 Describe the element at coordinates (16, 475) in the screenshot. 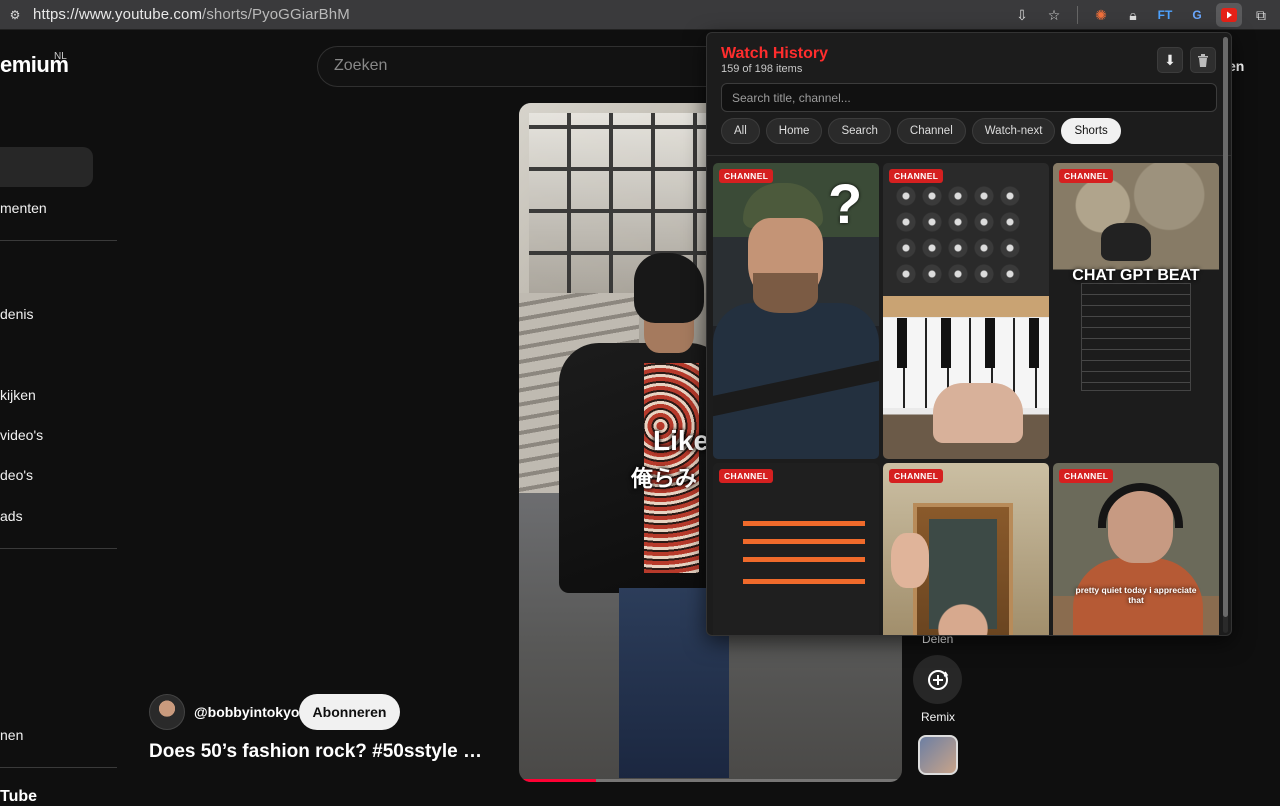

I see `sidebar-item-liked-videos: deo's` at that location.